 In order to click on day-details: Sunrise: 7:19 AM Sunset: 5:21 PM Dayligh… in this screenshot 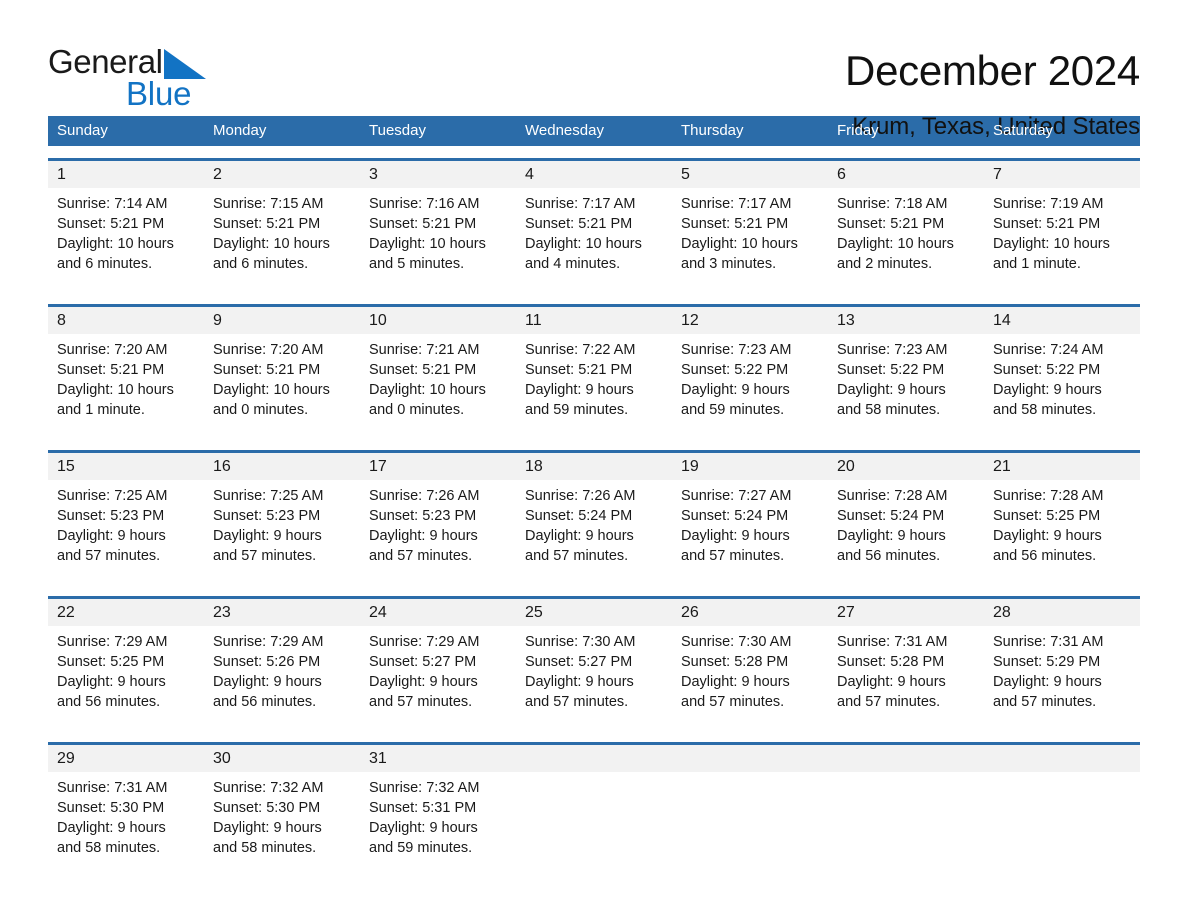, I will do `click(1051, 234)`.